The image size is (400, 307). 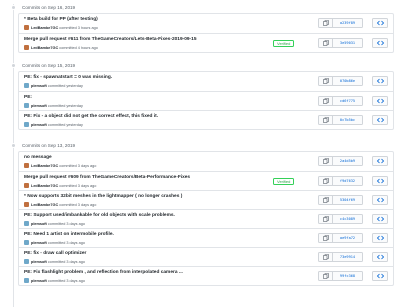 What do you see at coordinates (13, 7) in the screenshot?
I see `timeline-dot-icon` at bounding box center [13, 7].